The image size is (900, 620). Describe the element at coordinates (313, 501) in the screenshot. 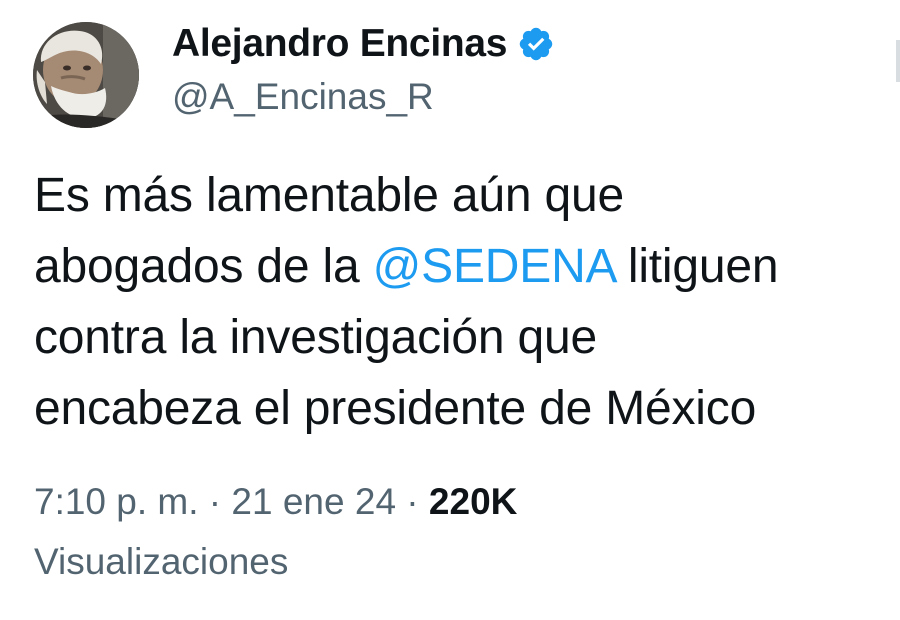

I see `tweet-date: 21 ene 24` at that location.